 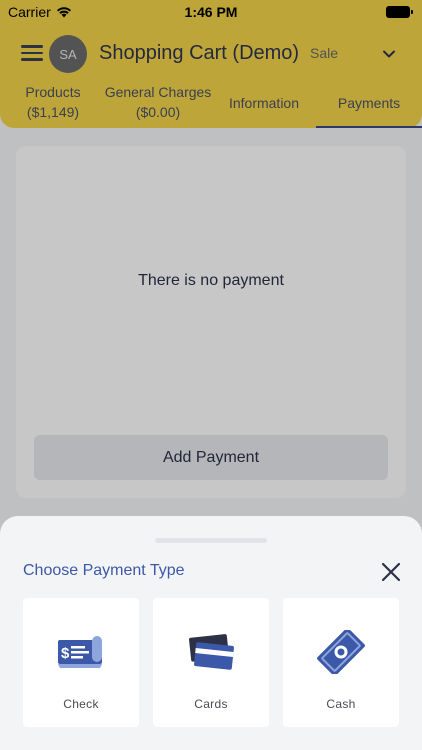 What do you see at coordinates (104, 570) in the screenshot?
I see `sheet-title: Choose Payment Type` at bounding box center [104, 570].